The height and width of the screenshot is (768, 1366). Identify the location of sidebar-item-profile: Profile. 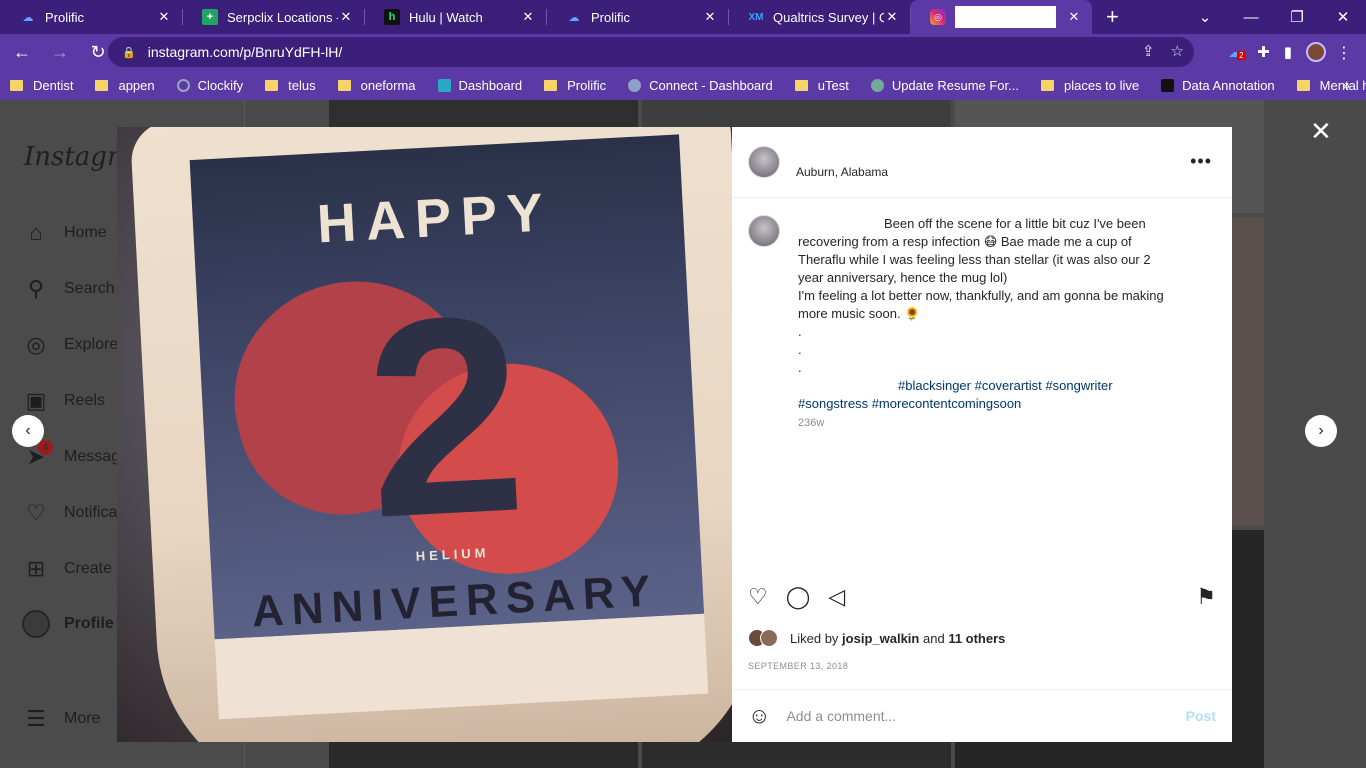
(68, 624).